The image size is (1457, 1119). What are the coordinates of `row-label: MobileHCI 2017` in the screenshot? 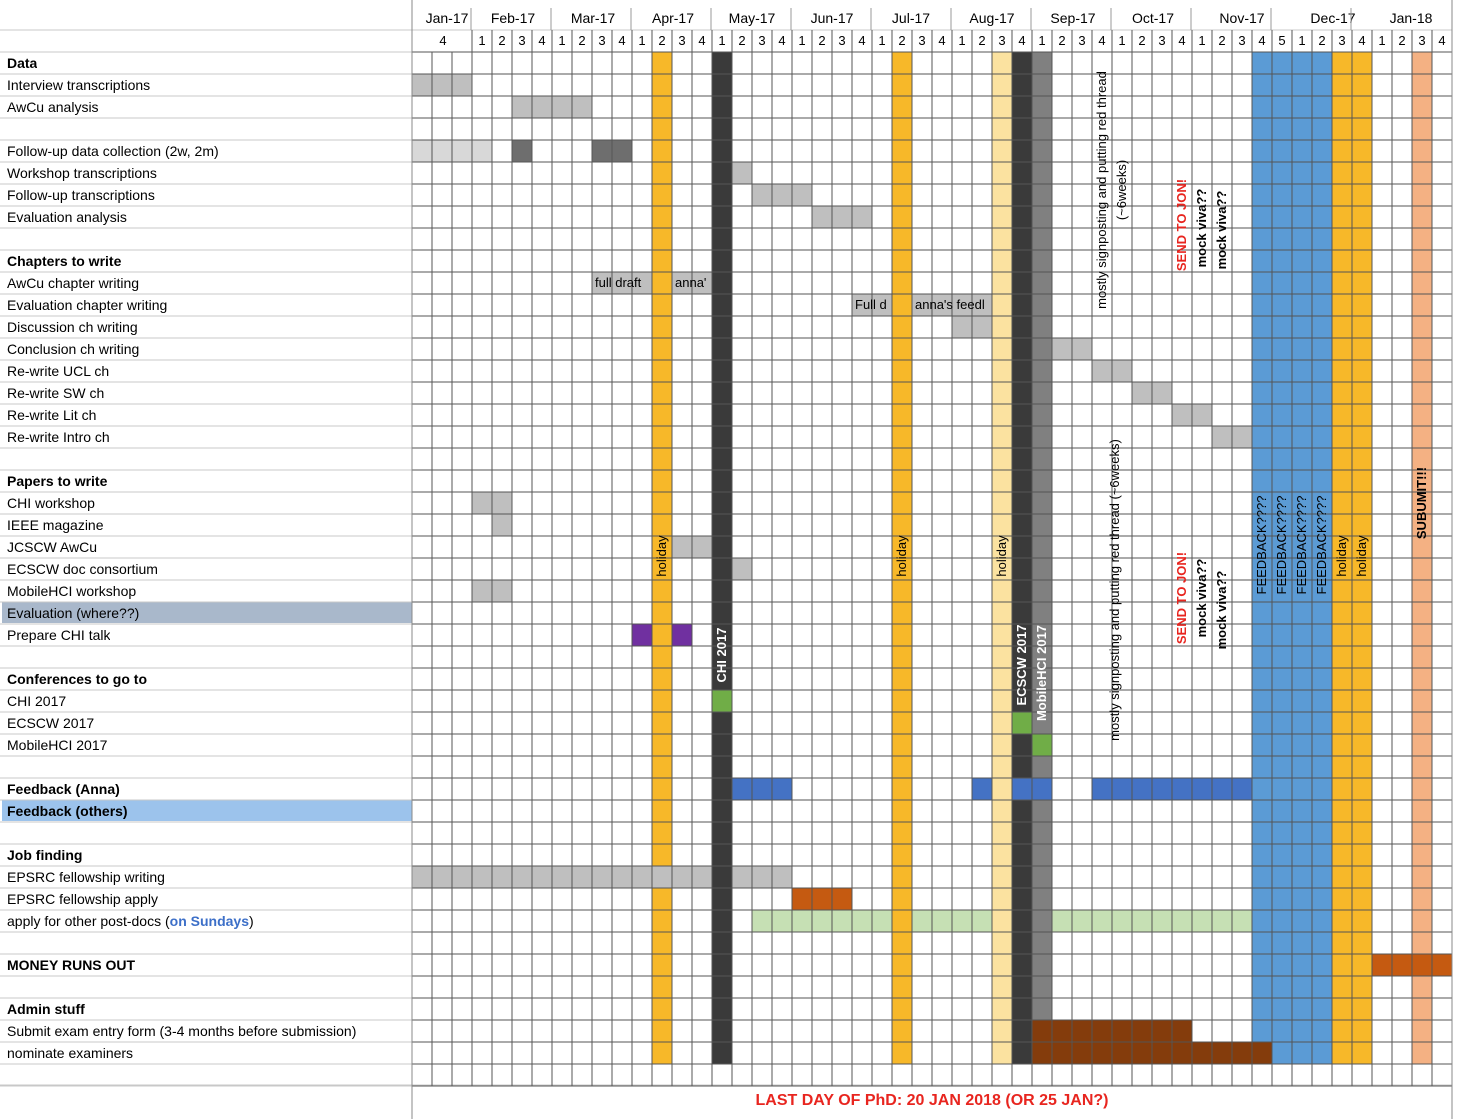 It's located at (57, 745).